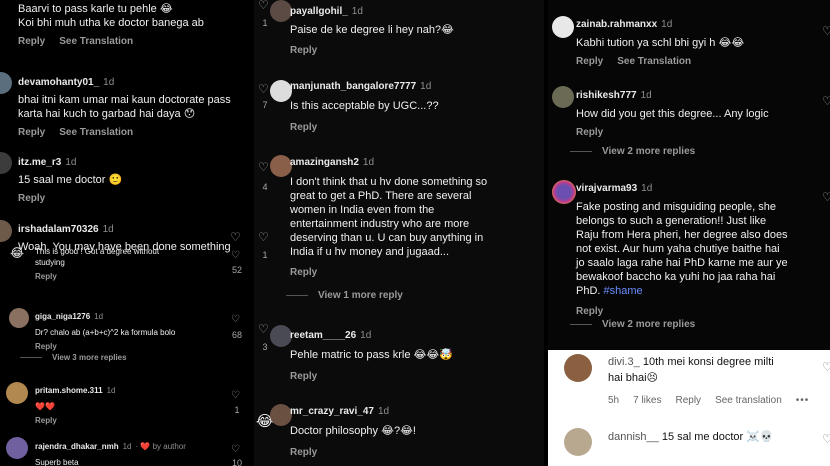  I want to click on username: mr_crazy_ravi_47, so click(332, 411).